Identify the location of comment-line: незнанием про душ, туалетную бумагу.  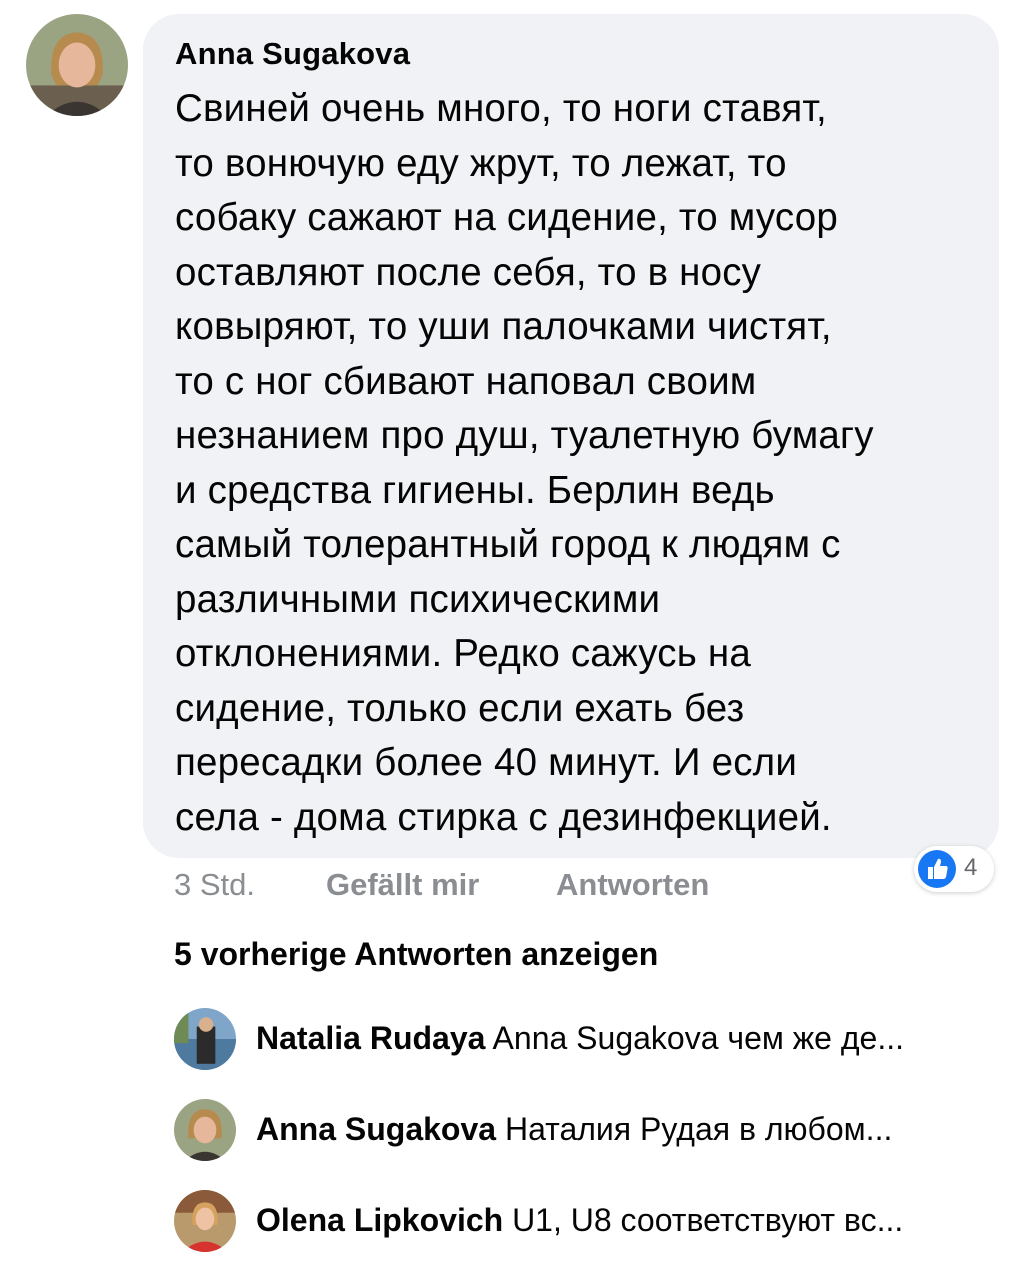
(524, 435).